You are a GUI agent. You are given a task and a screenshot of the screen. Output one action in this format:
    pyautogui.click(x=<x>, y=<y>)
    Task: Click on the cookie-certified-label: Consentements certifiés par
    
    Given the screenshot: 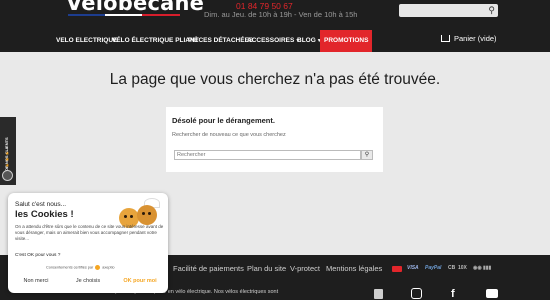 What is the action you would take?
    pyautogui.click(x=70, y=267)
    